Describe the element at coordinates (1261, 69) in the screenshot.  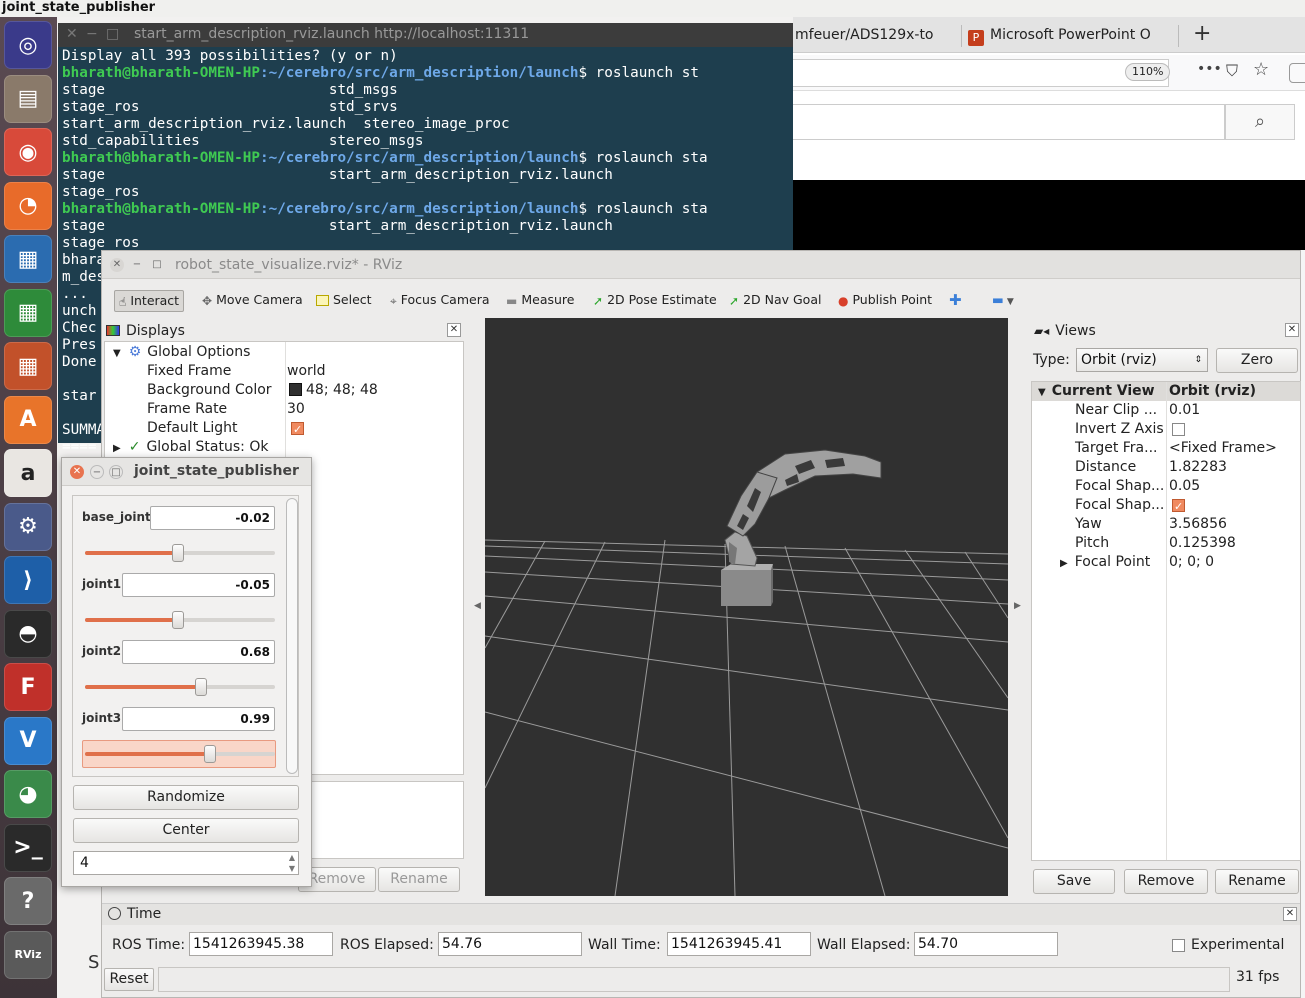
I see `bookmark-star-icon: ☆` at that location.